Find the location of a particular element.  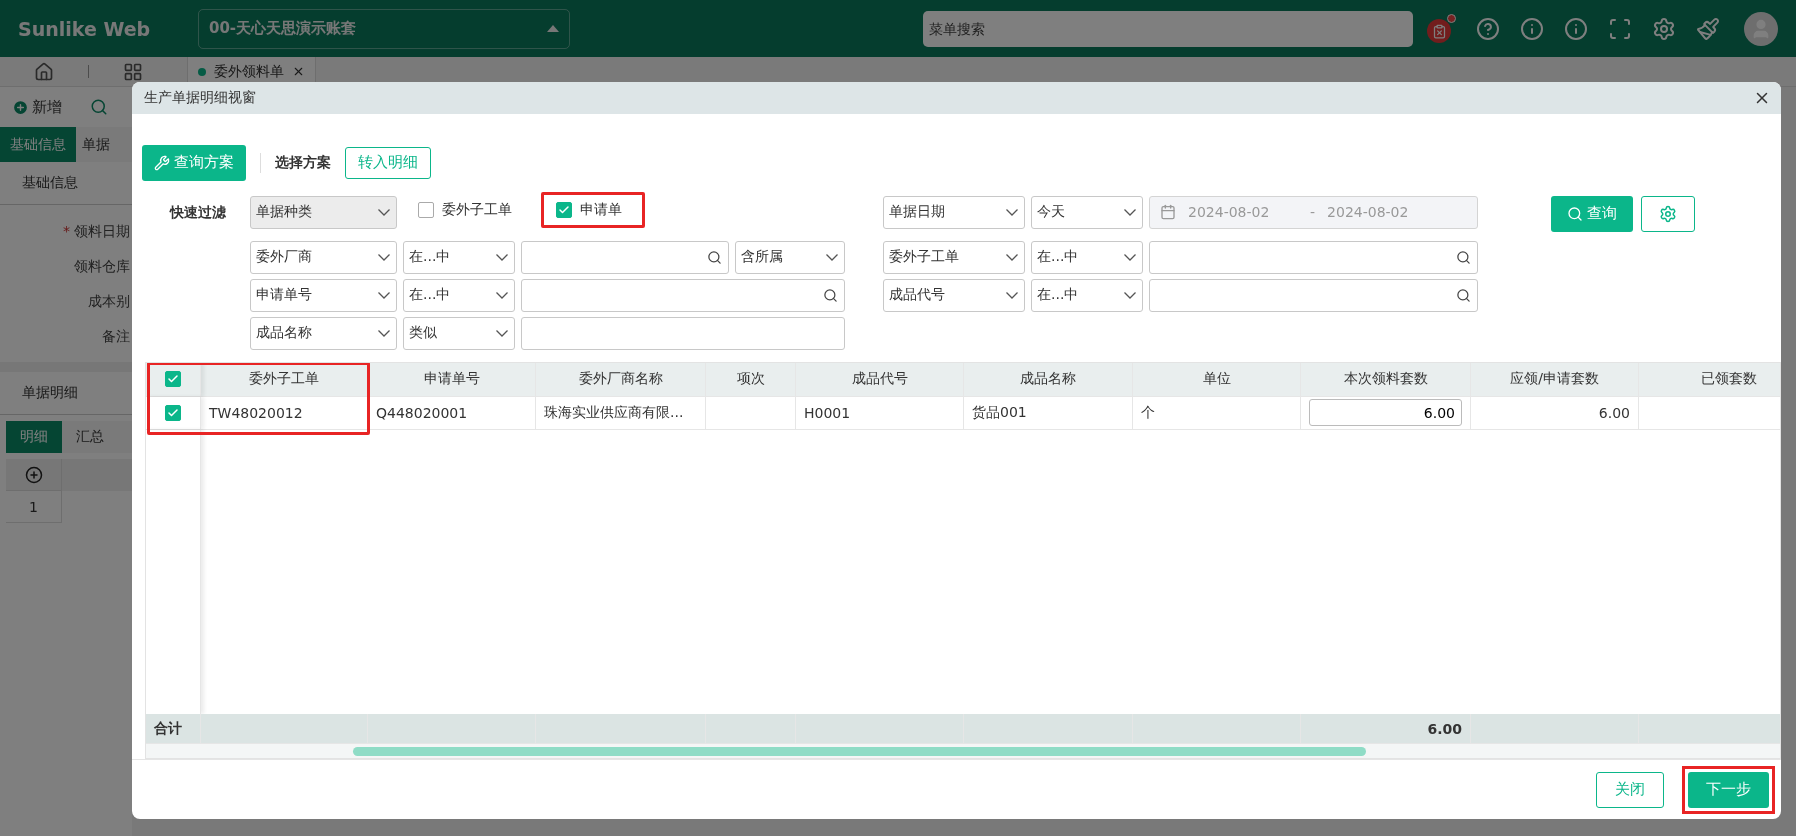

input-field is located at coordinates (683, 333).